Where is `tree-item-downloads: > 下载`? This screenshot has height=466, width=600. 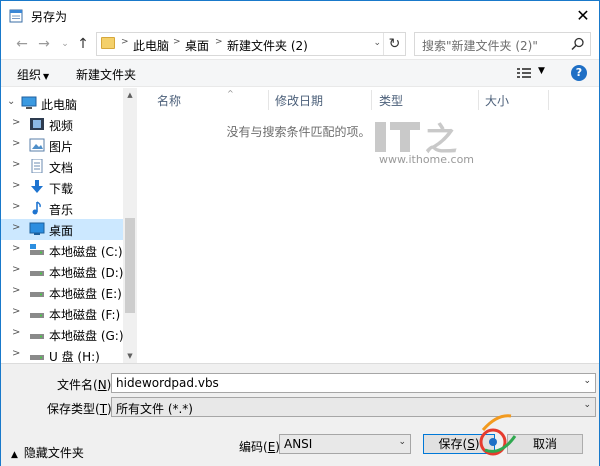 tree-item-downloads: > 下载 is located at coordinates (62, 187).